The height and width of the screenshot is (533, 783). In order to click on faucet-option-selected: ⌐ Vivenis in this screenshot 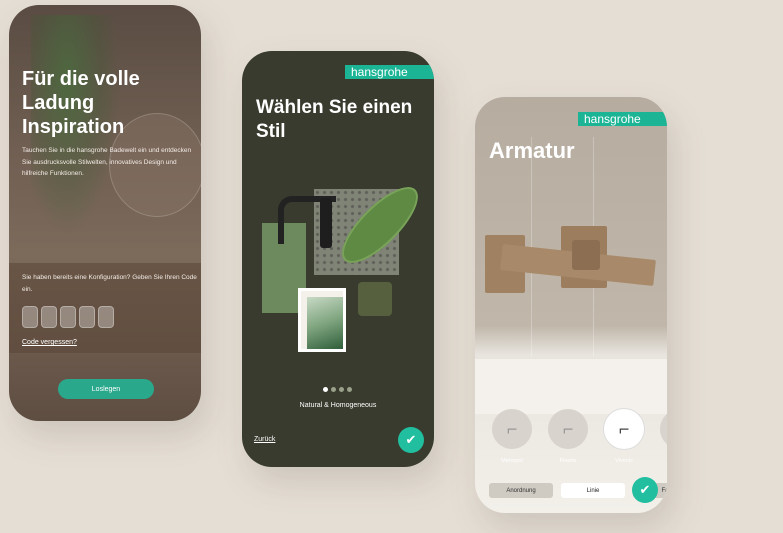, I will do `click(624, 436)`.